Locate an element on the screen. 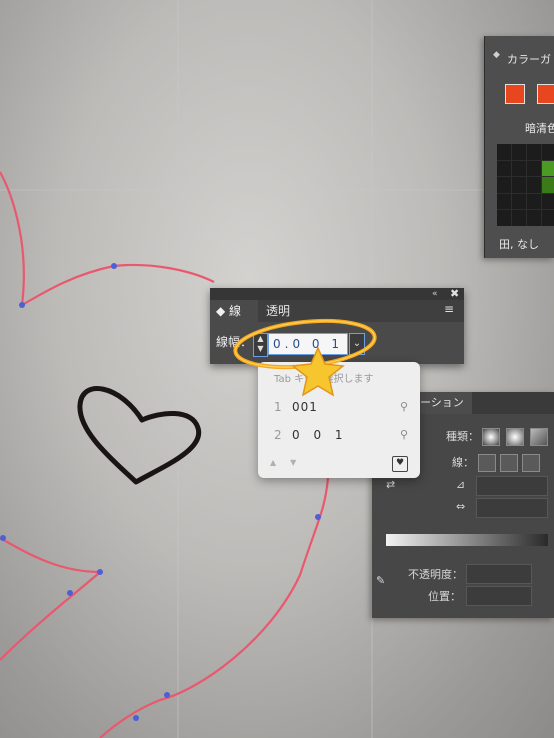 Image resolution: width=554 pixels, height=738 pixels. aspect-ratio-icon: ⇔ is located at coordinates (461, 506).